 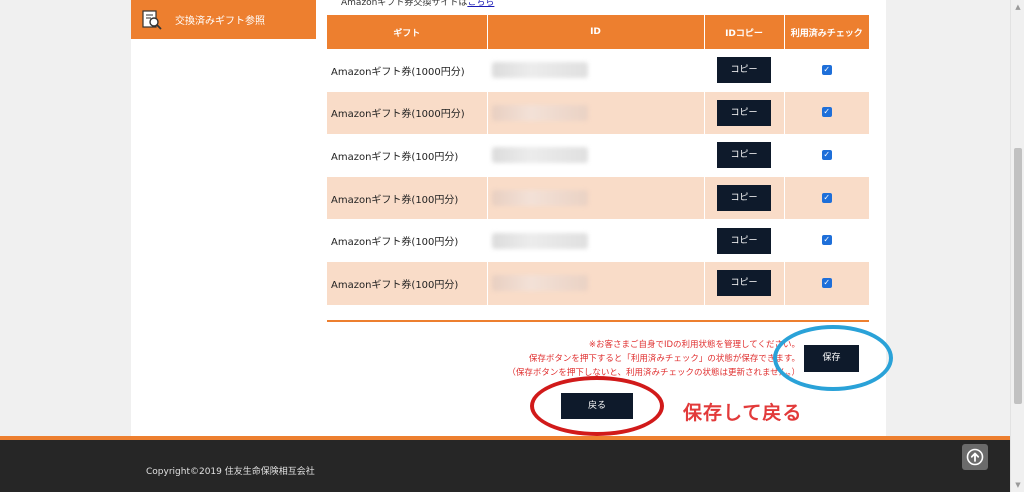 I want to click on header-gift: ギフト, so click(x=407, y=32).